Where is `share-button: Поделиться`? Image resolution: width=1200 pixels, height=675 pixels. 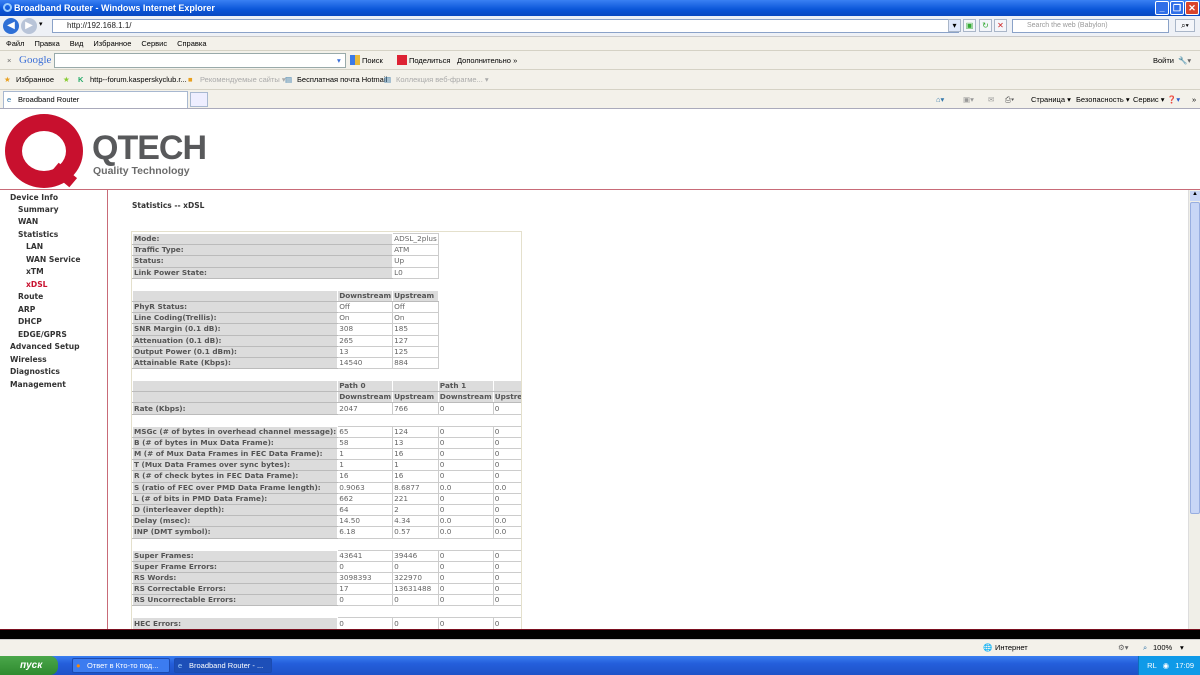 share-button: Поделиться is located at coordinates (429, 60).